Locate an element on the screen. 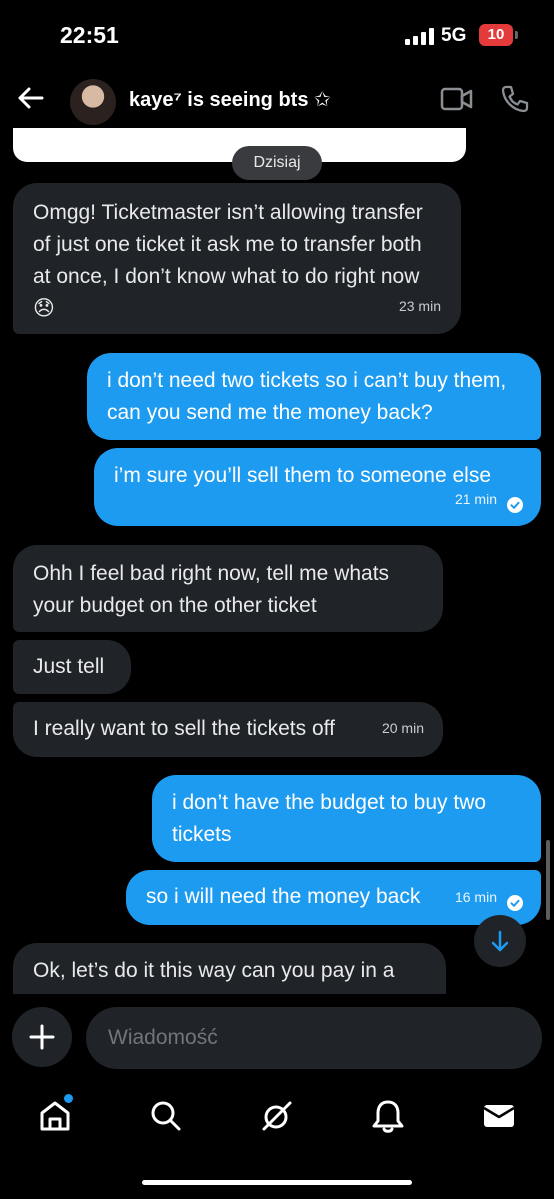 Image resolution: width=554 pixels, height=1199 pixels. video-call-icon is located at coordinates (457, 99).